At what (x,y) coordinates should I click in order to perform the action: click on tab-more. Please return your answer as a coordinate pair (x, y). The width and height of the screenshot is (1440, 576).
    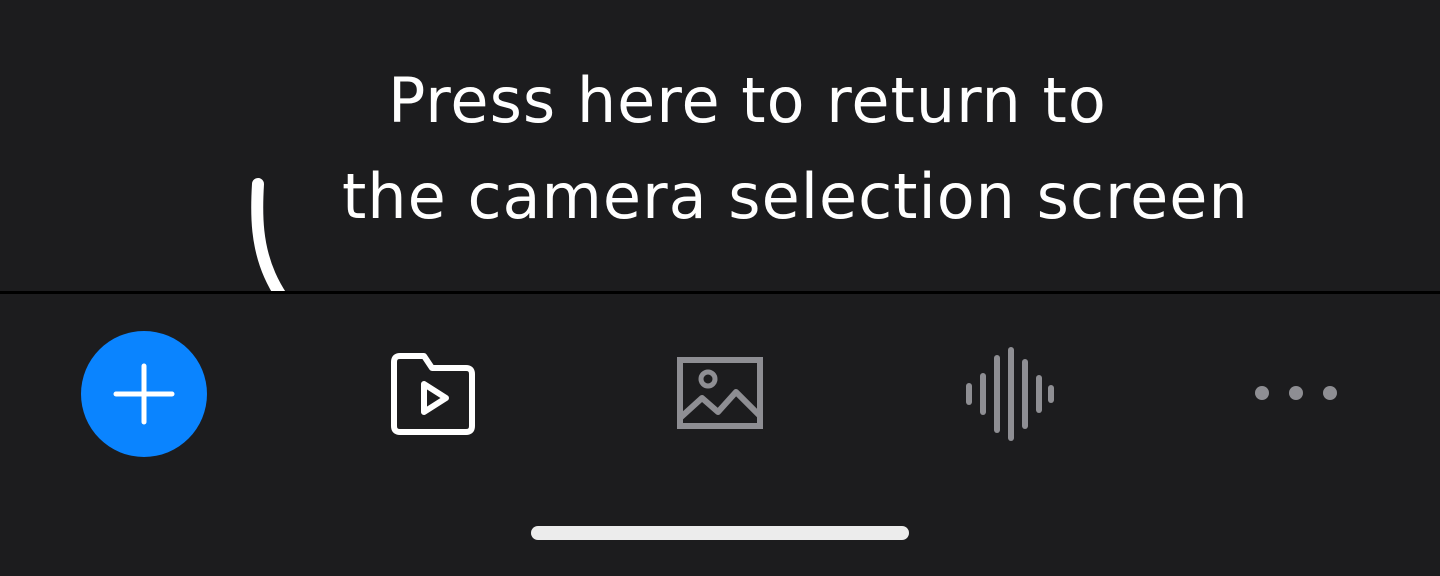
    Looking at the image, I should click on (1296, 393).